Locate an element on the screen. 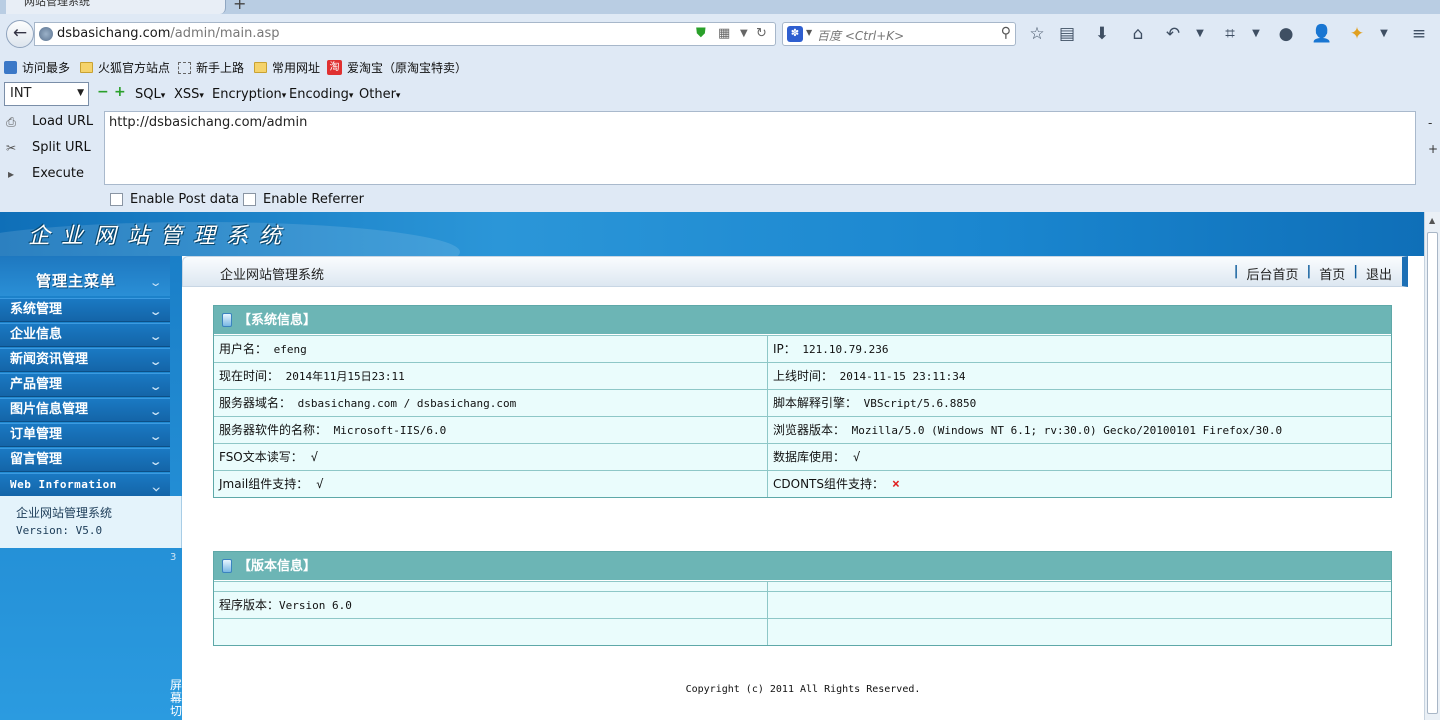  table-cell: 用户名： efeng is located at coordinates (491, 349).